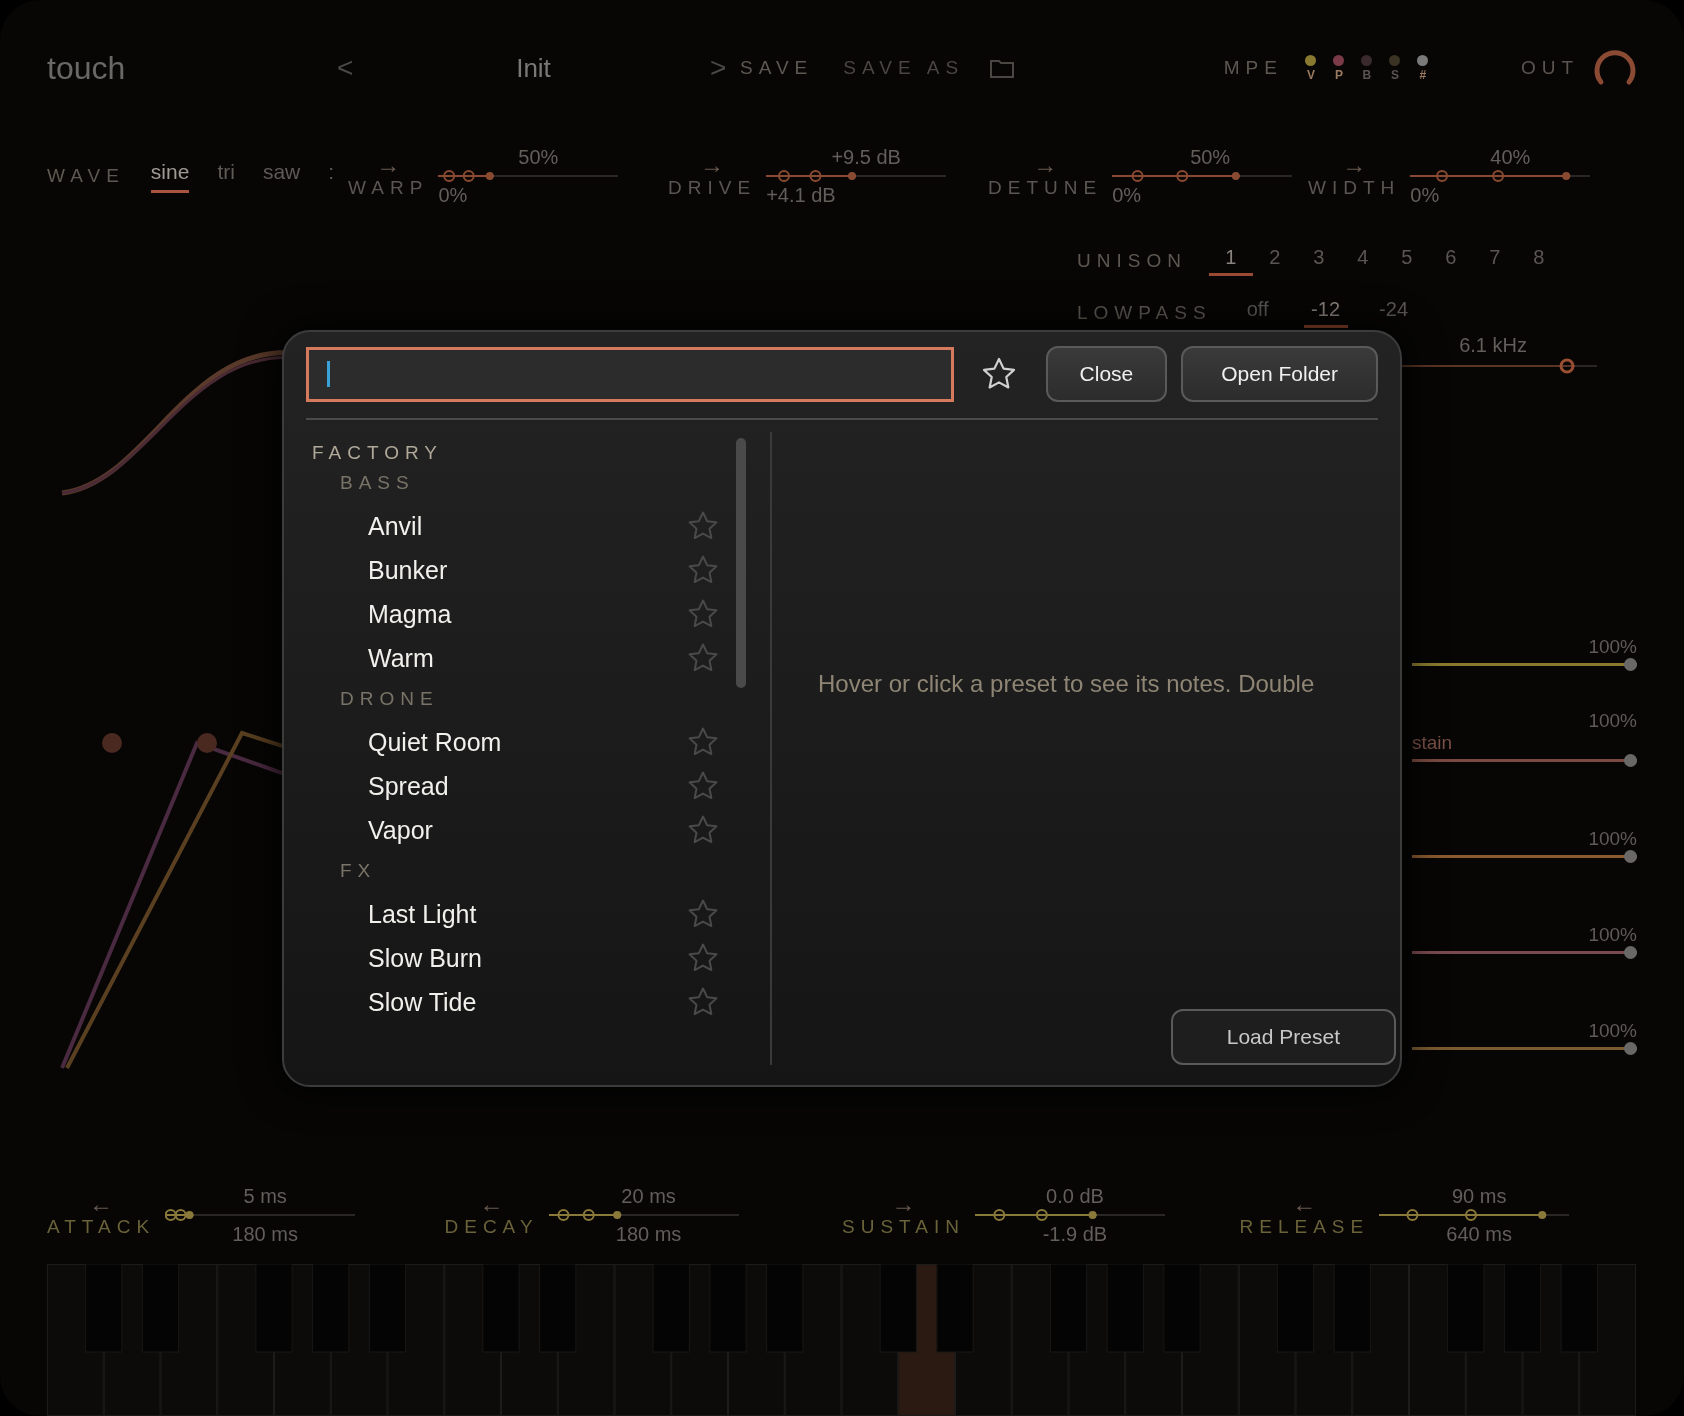 The image size is (1684, 1416). Describe the element at coordinates (1067, 684) in the screenshot. I see `preset-notes-text: Hover or click a preset to see its notes. Double` at that location.